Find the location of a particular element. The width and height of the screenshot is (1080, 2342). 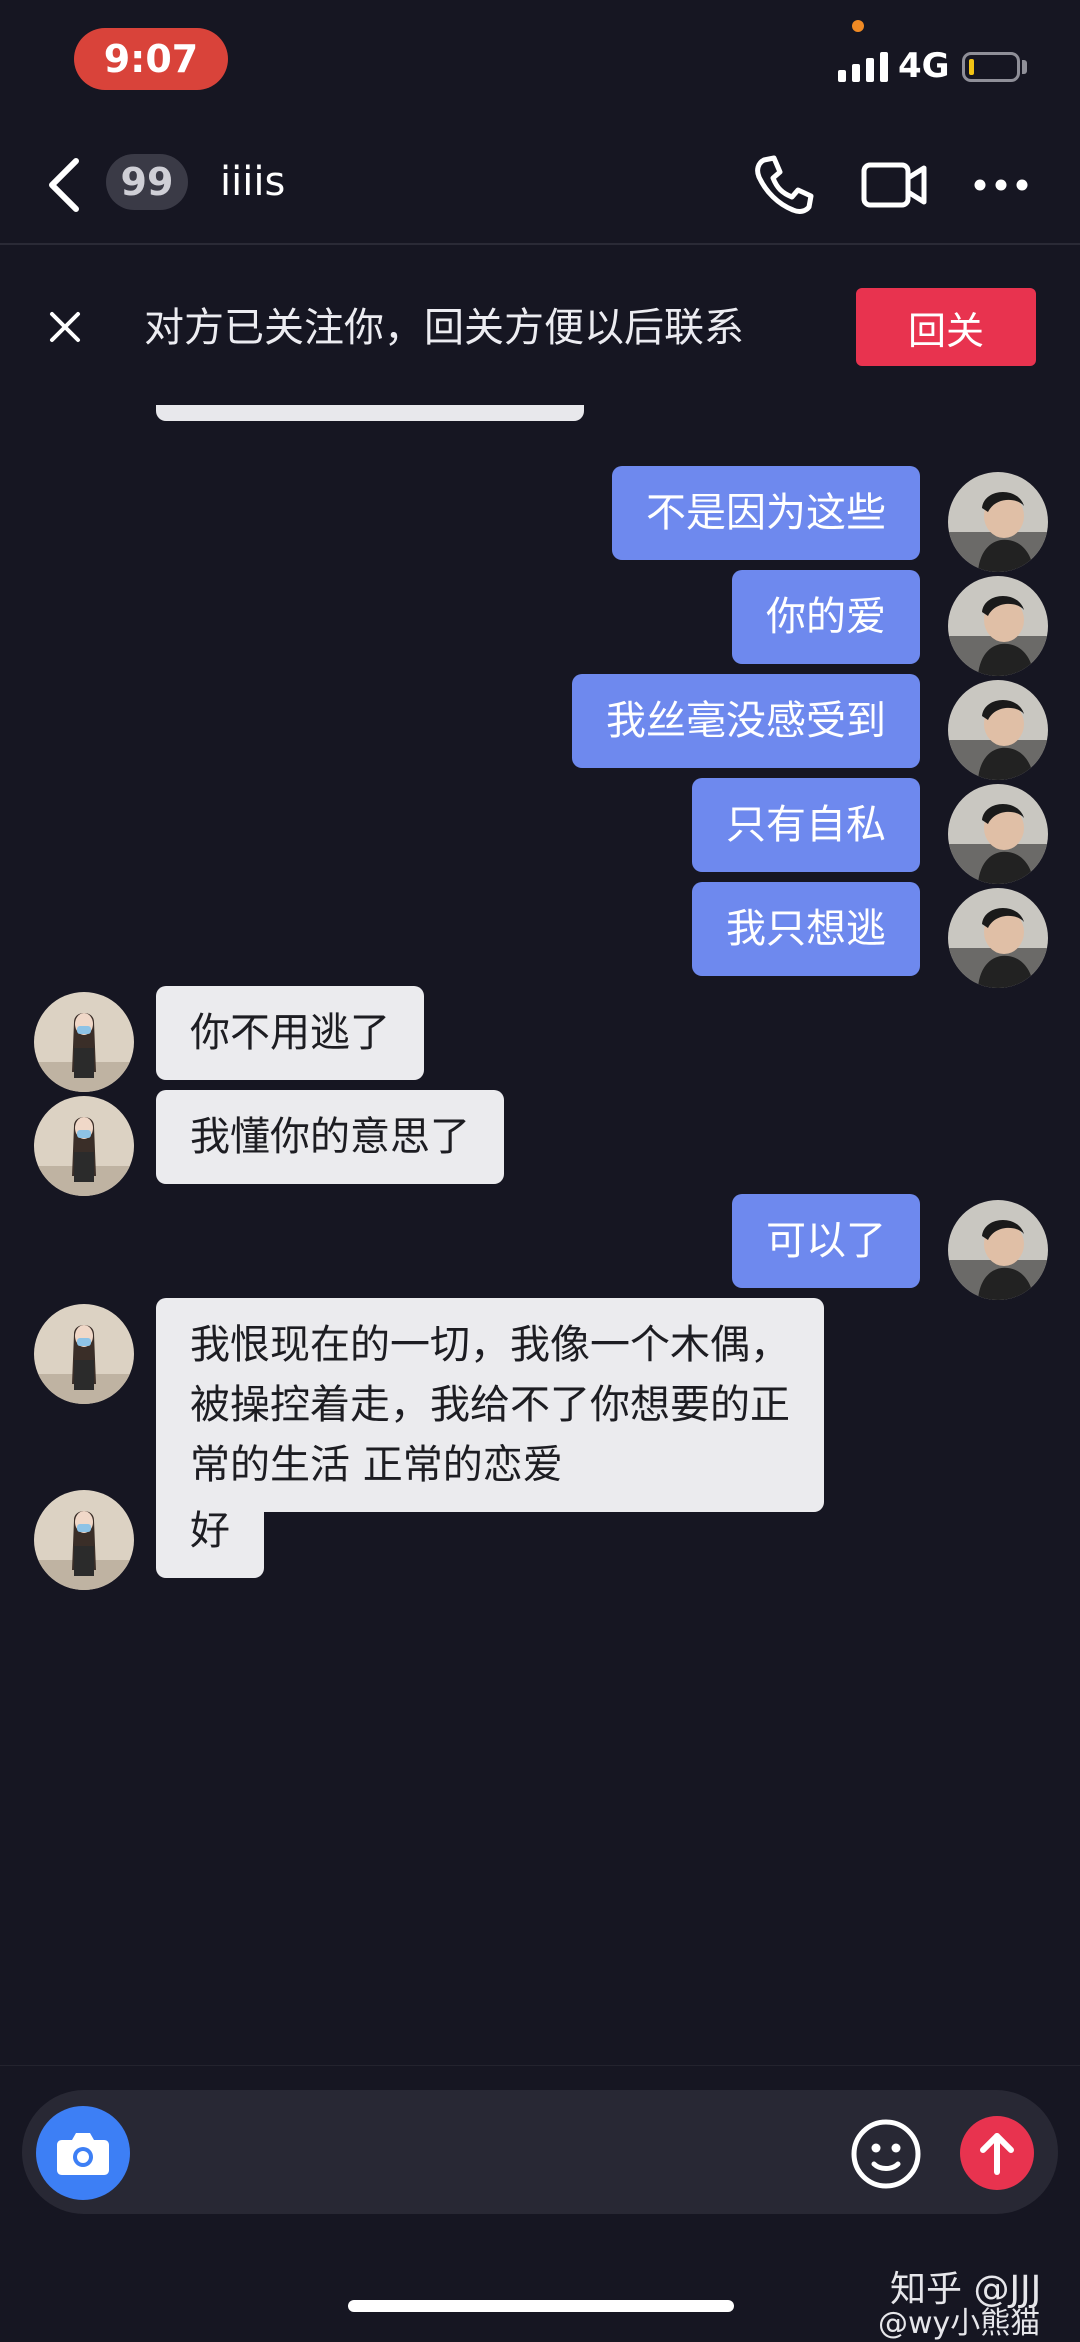

message-bubble-sent: 不是因为这些 is located at coordinates (766, 513).